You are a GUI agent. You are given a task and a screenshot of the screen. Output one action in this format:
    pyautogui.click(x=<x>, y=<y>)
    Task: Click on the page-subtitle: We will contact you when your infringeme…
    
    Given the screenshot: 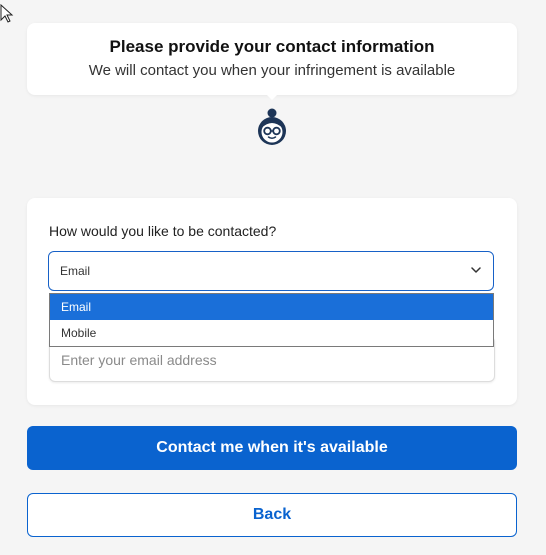 What is the action you would take?
    pyautogui.click(x=272, y=70)
    